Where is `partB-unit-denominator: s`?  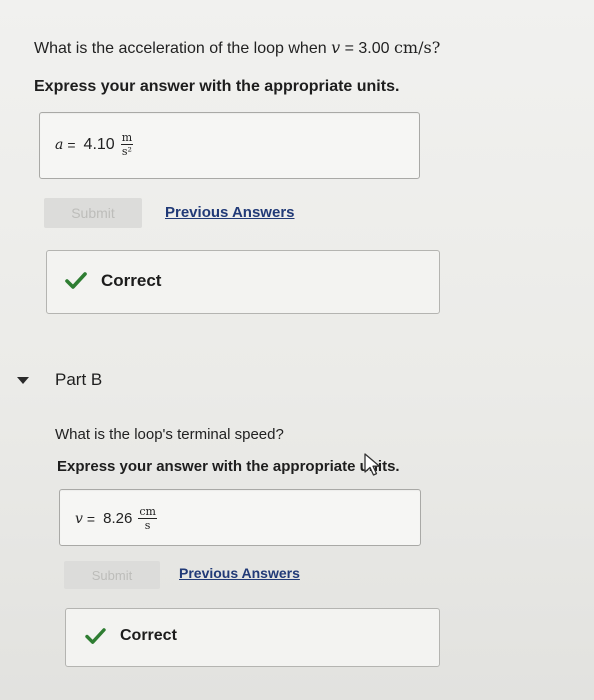 partB-unit-denominator: s is located at coordinates (147, 525).